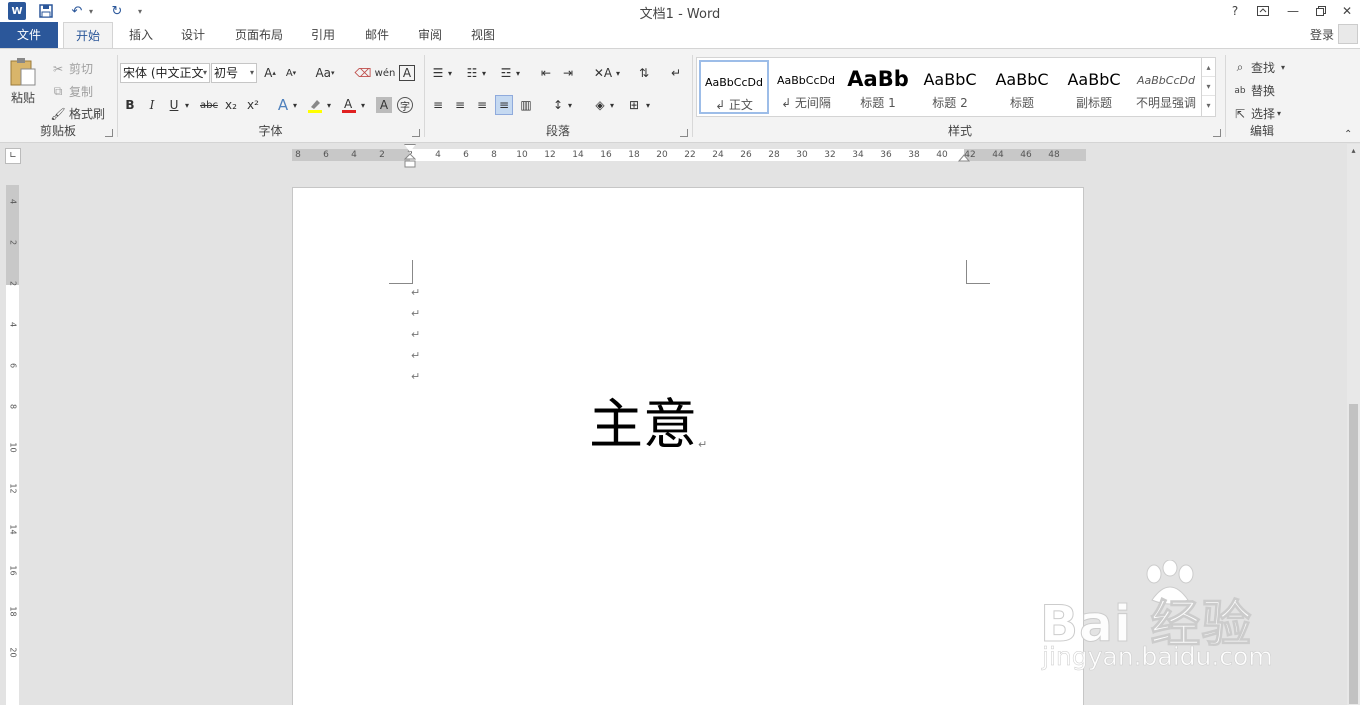  What do you see at coordinates (71, 91) in the screenshot?
I see `copy-button: ⧉ 复制` at bounding box center [71, 91].